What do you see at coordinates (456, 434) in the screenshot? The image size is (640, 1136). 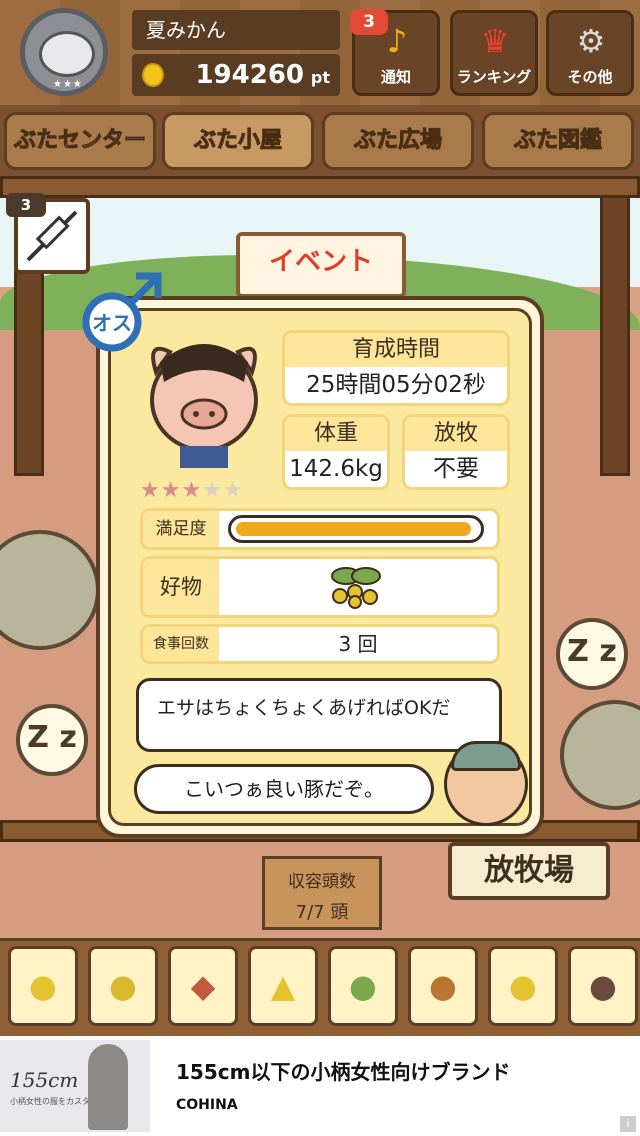 I see `grazing-label: 放牧` at bounding box center [456, 434].